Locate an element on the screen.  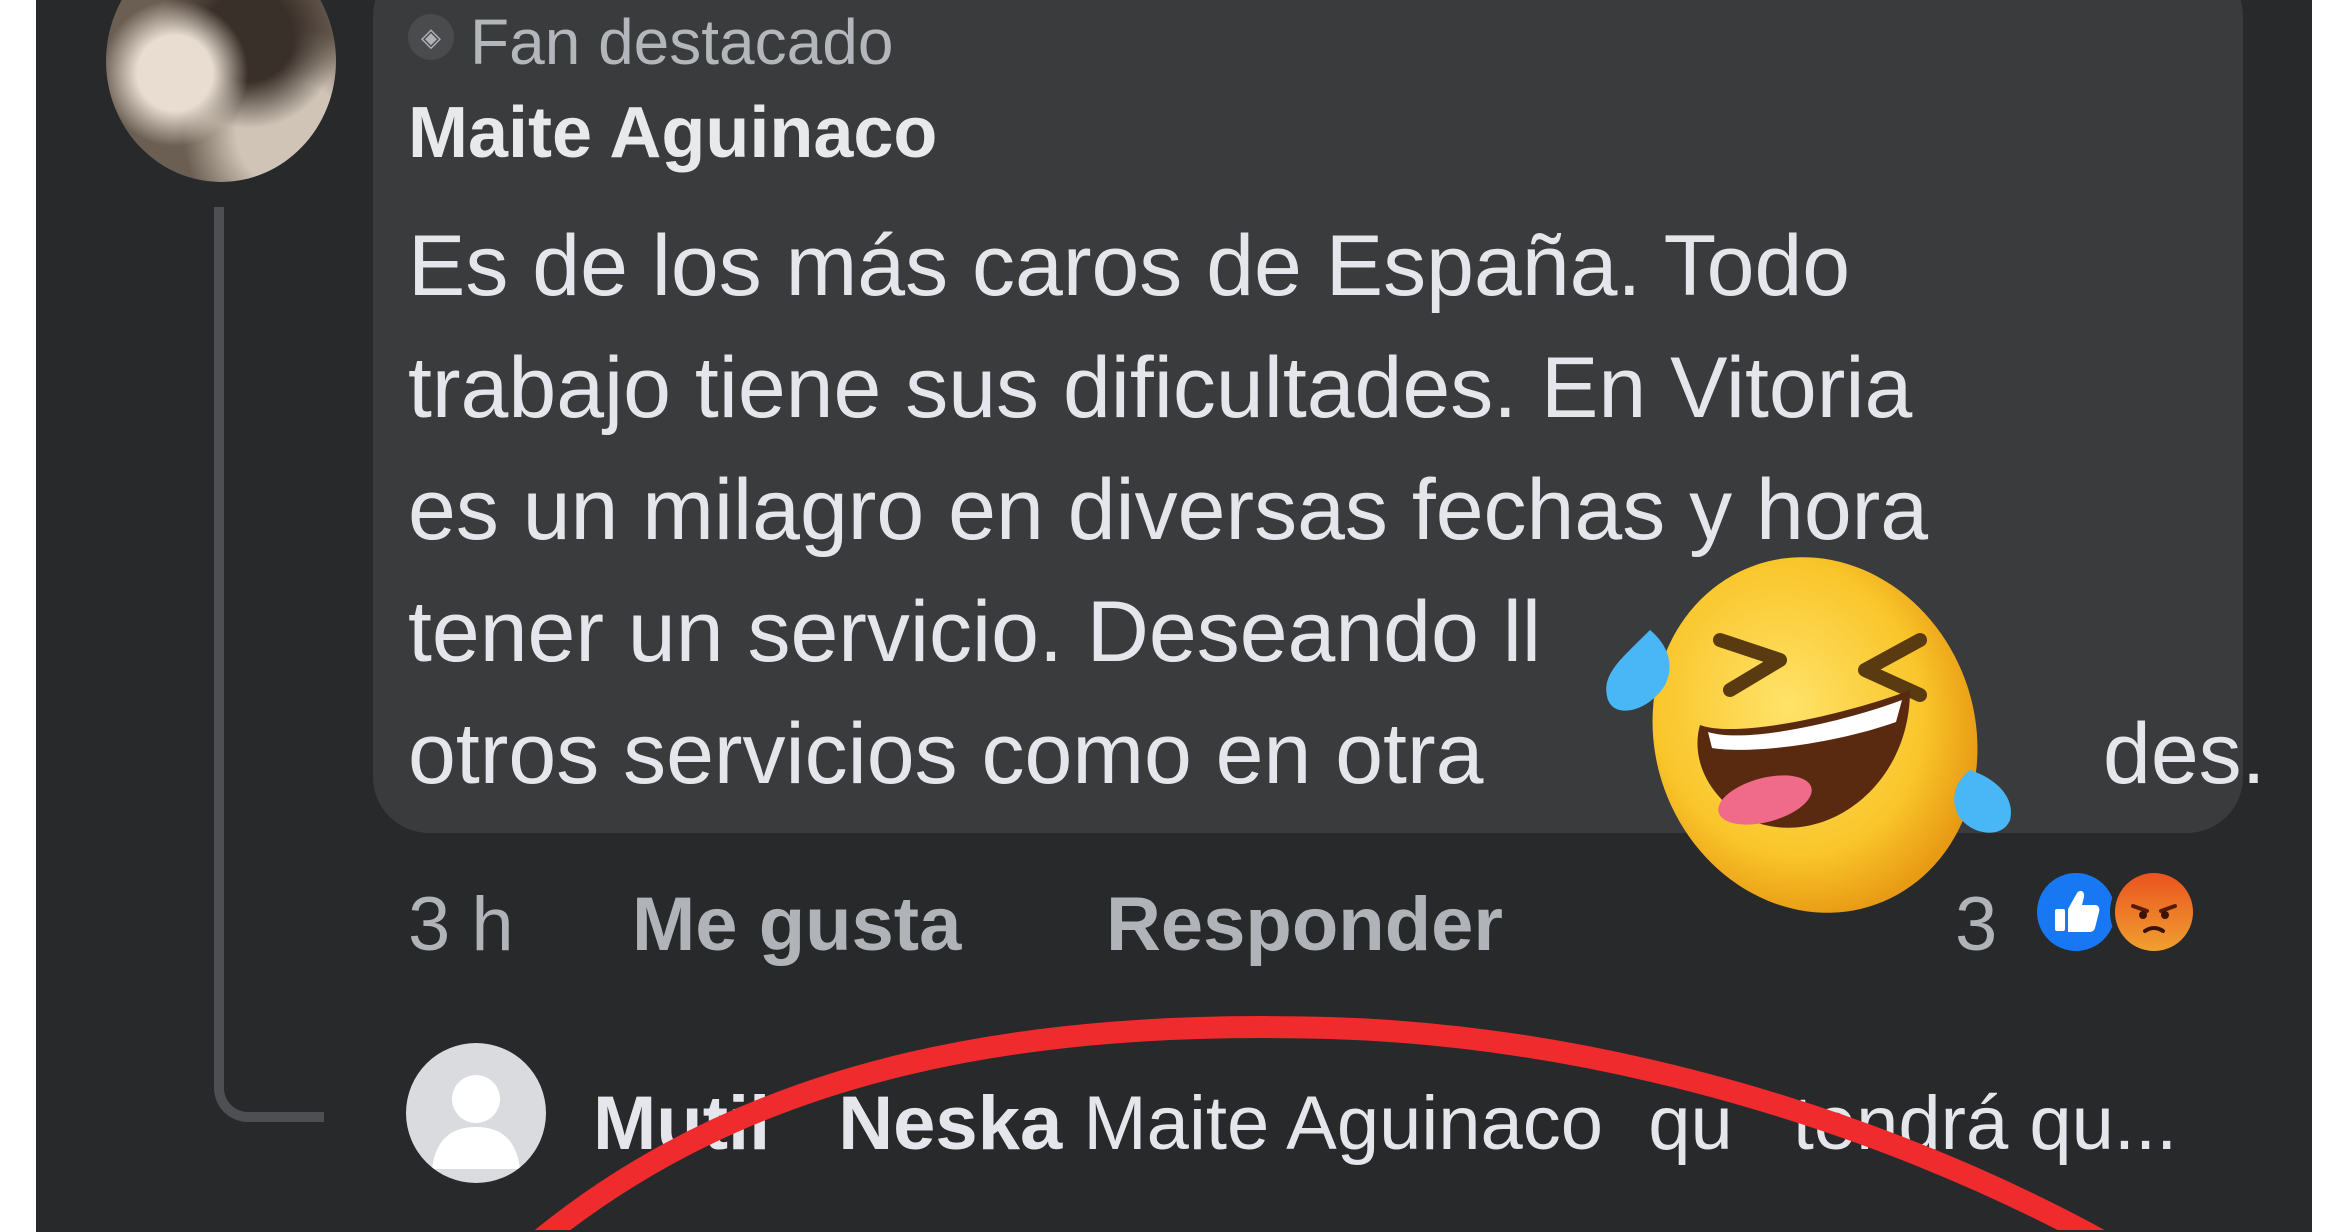
laughing-crying-emoji is located at coordinates (1808, 735).